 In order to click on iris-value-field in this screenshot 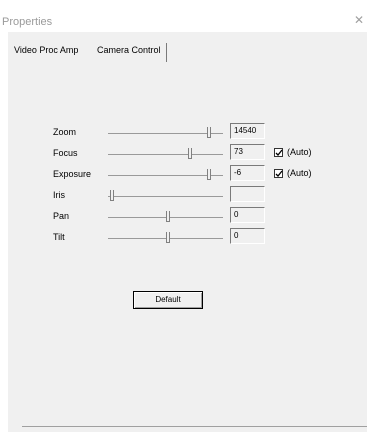, I will do `click(247, 194)`.